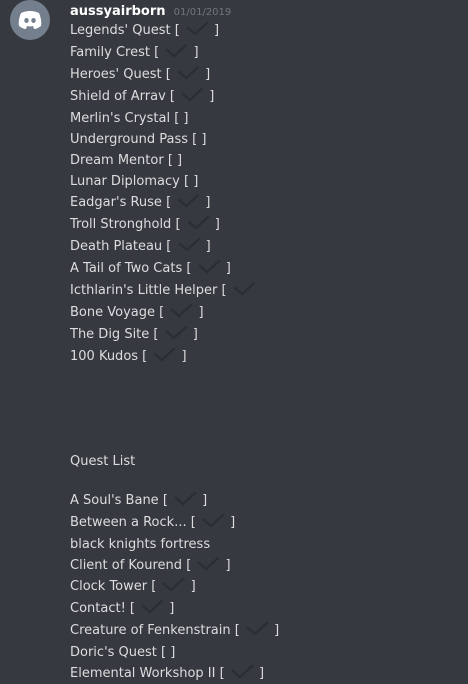  What do you see at coordinates (121, 224) in the screenshot?
I see `quest-name: Troll Stronghold` at bounding box center [121, 224].